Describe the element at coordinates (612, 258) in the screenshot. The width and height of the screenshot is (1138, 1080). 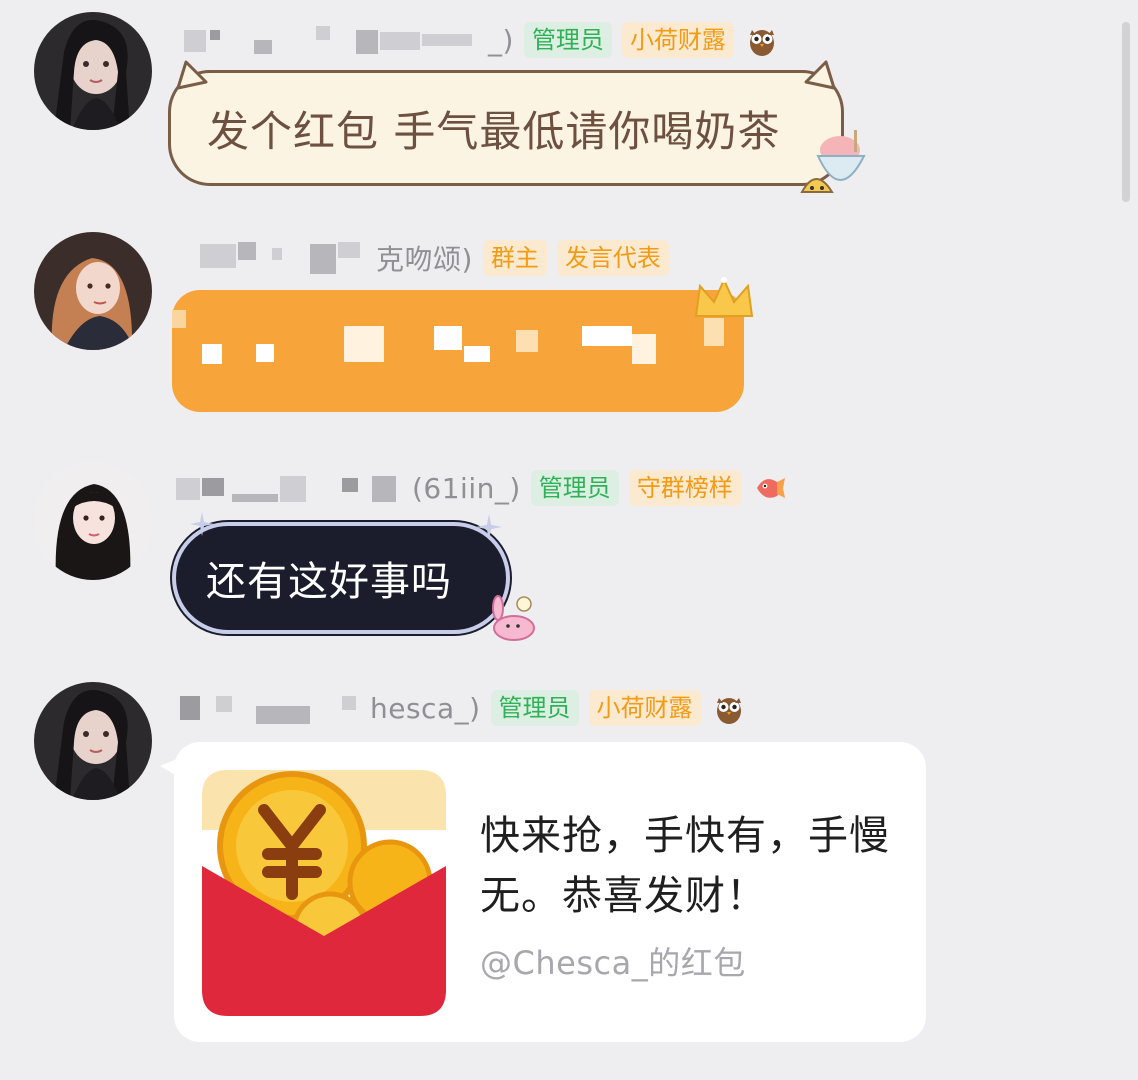
I see `title-badge: 发言代表` at that location.